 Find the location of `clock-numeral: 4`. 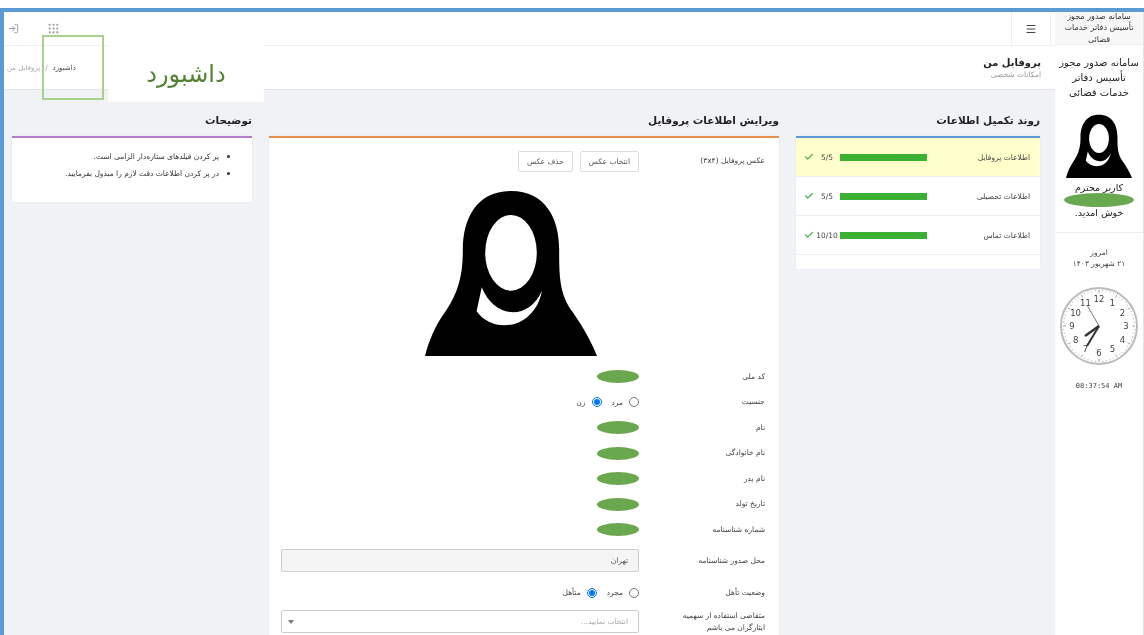

clock-numeral: 4 is located at coordinates (1122, 339).